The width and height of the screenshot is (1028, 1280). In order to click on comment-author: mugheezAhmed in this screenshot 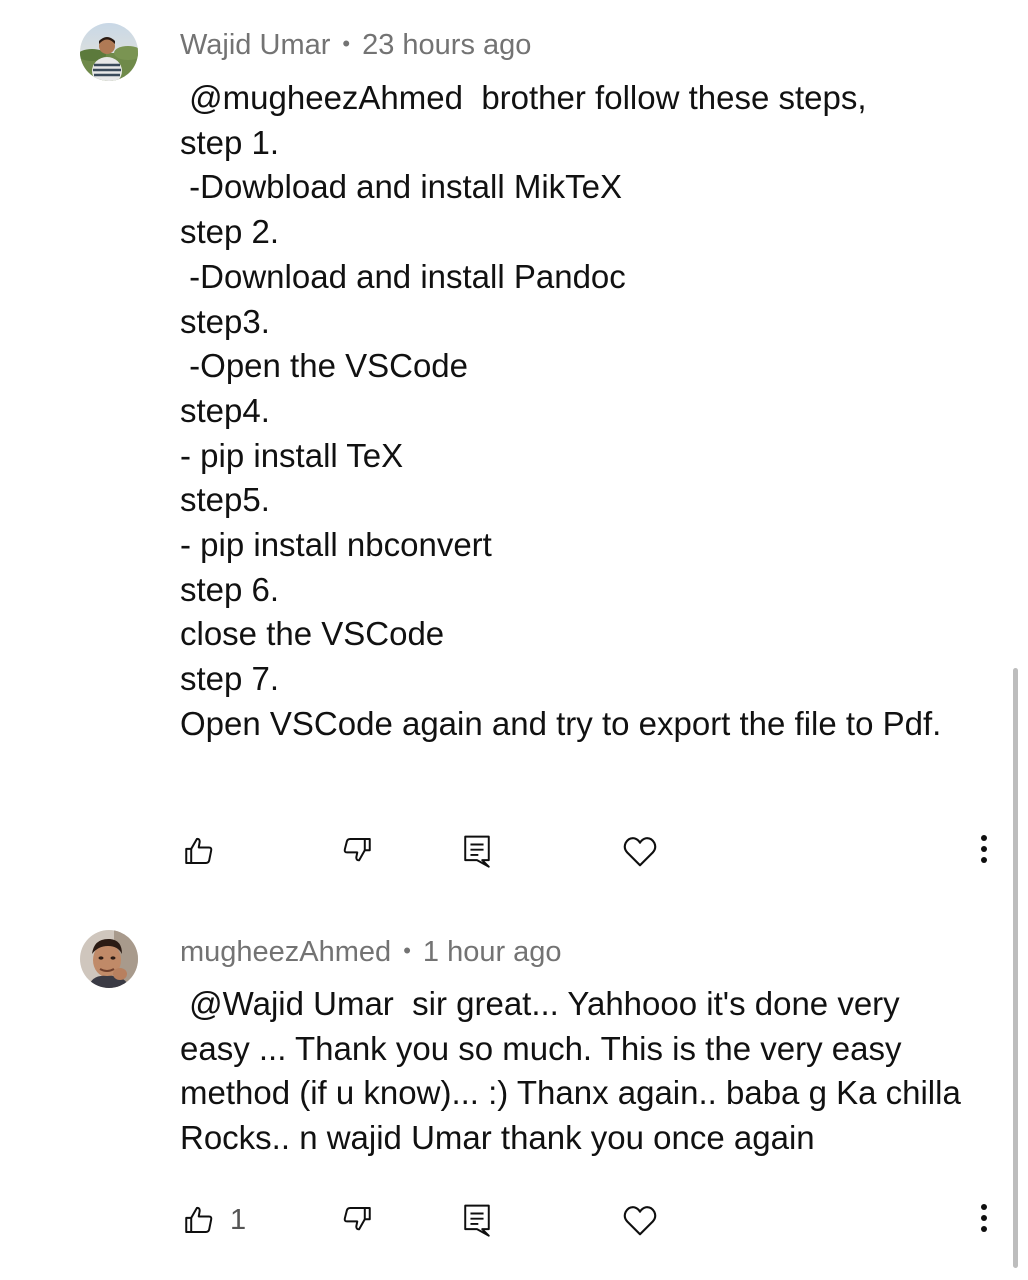, I will do `click(285, 952)`.